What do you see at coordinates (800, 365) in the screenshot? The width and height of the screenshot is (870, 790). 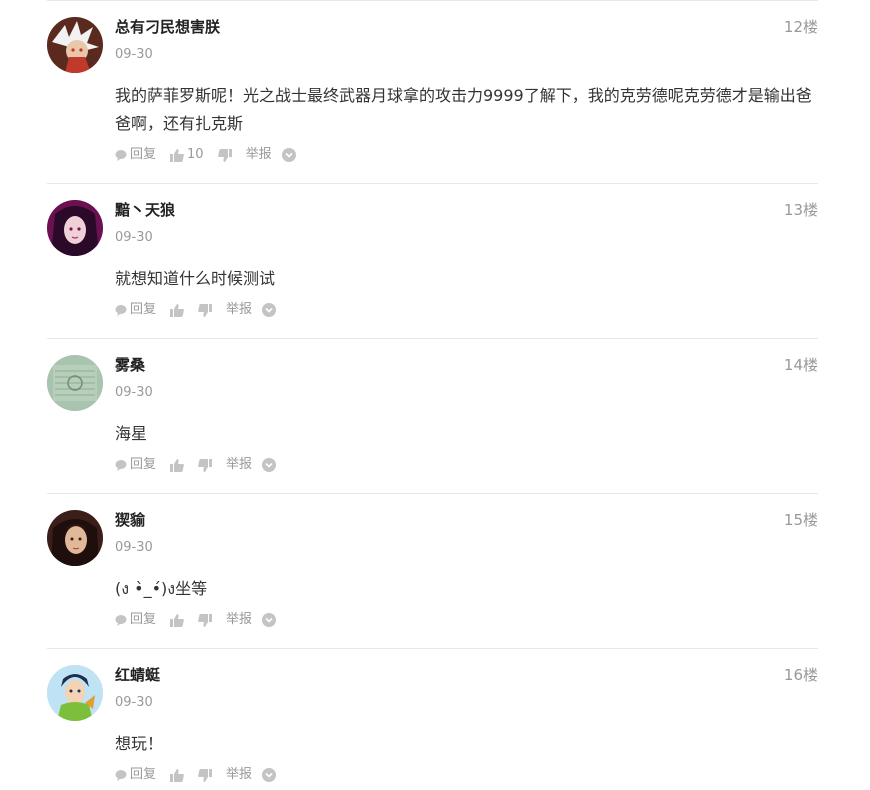 I see `floor-number: 14楼` at bounding box center [800, 365].